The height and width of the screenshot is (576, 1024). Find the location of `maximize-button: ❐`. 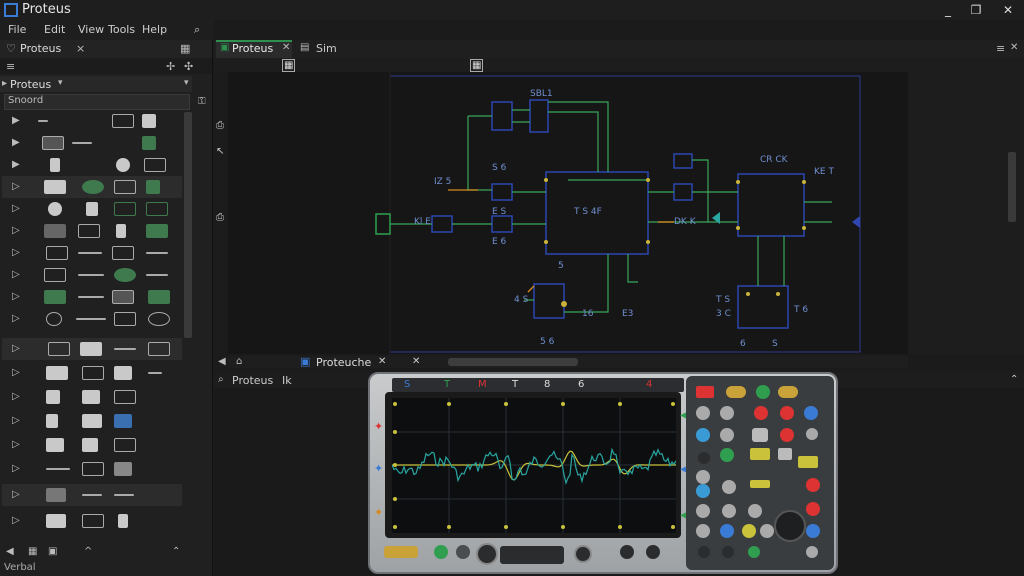

maximize-button: ❐ is located at coordinates (976, 10).